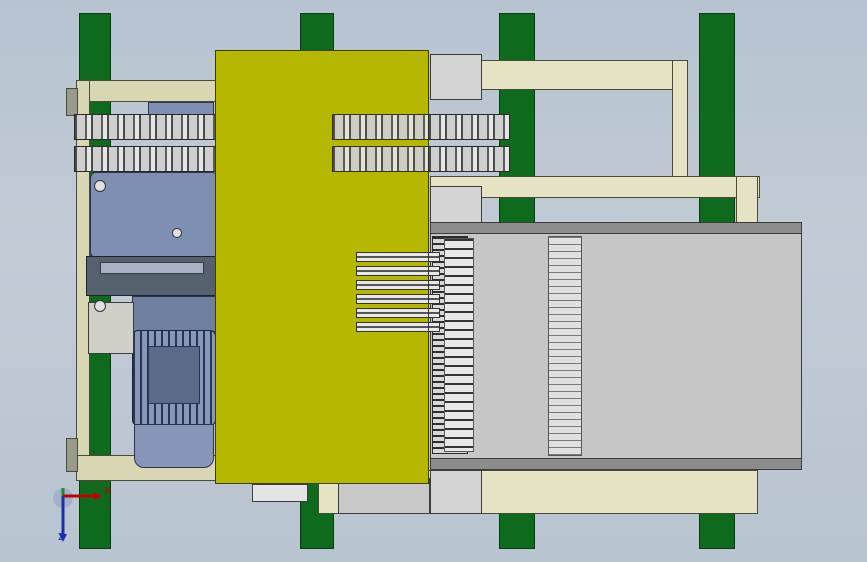 The width and height of the screenshot is (867, 562). What do you see at coordinates (380, 127) in the screenshot?
I see `plate-chain-window-upper` at bounding box center [380, 127].